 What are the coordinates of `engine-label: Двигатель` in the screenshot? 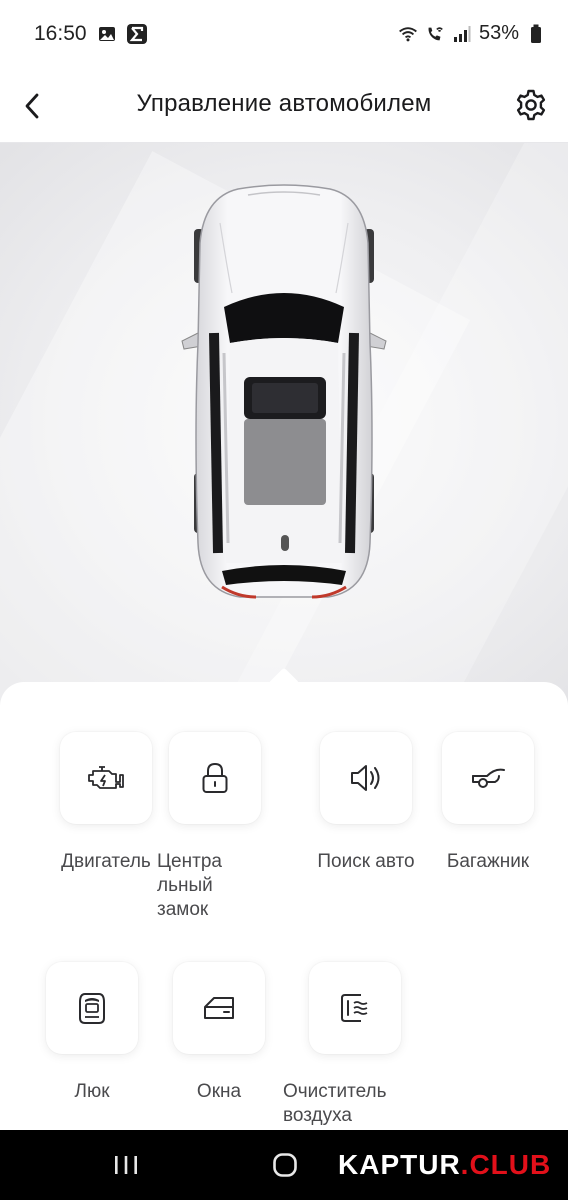 It's located at (106, 861).